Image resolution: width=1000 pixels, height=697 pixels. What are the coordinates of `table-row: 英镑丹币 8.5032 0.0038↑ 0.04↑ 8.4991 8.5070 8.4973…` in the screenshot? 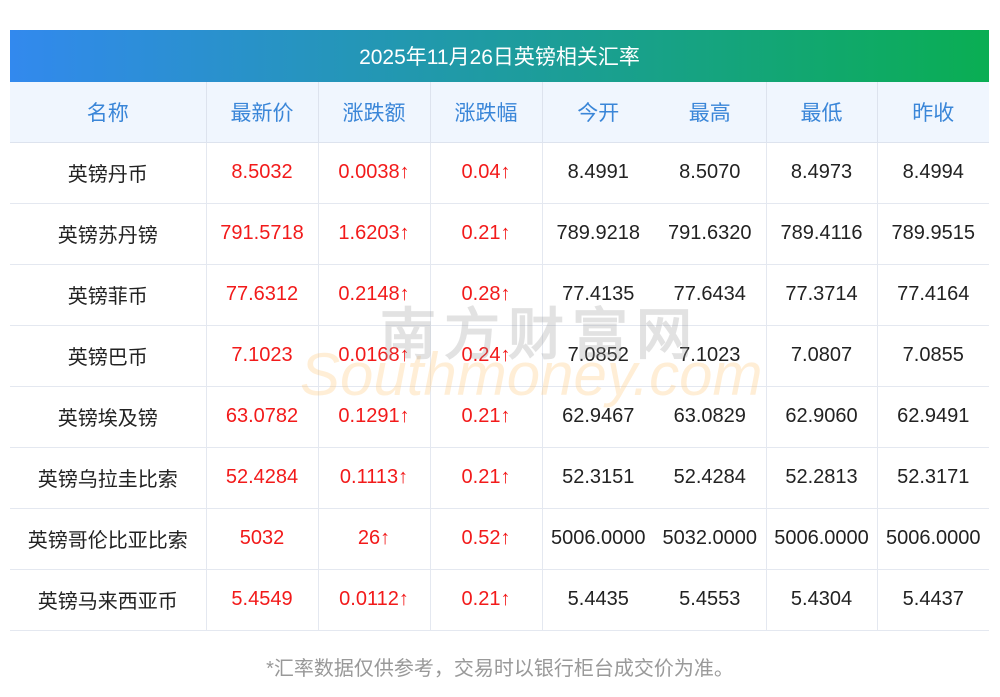 It's located at (499, 173).